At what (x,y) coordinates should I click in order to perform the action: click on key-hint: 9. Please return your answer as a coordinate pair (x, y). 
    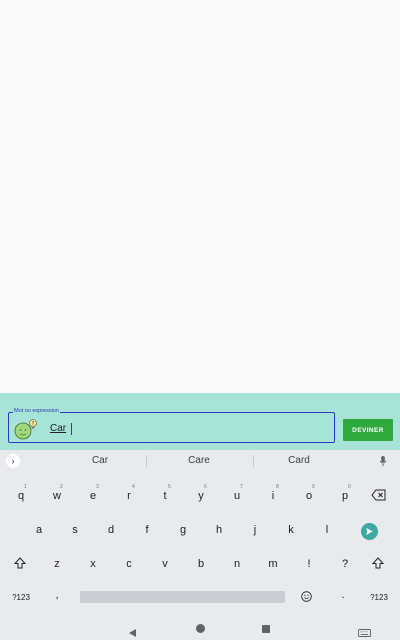
    Looking at the image, I should click on (313, 487).